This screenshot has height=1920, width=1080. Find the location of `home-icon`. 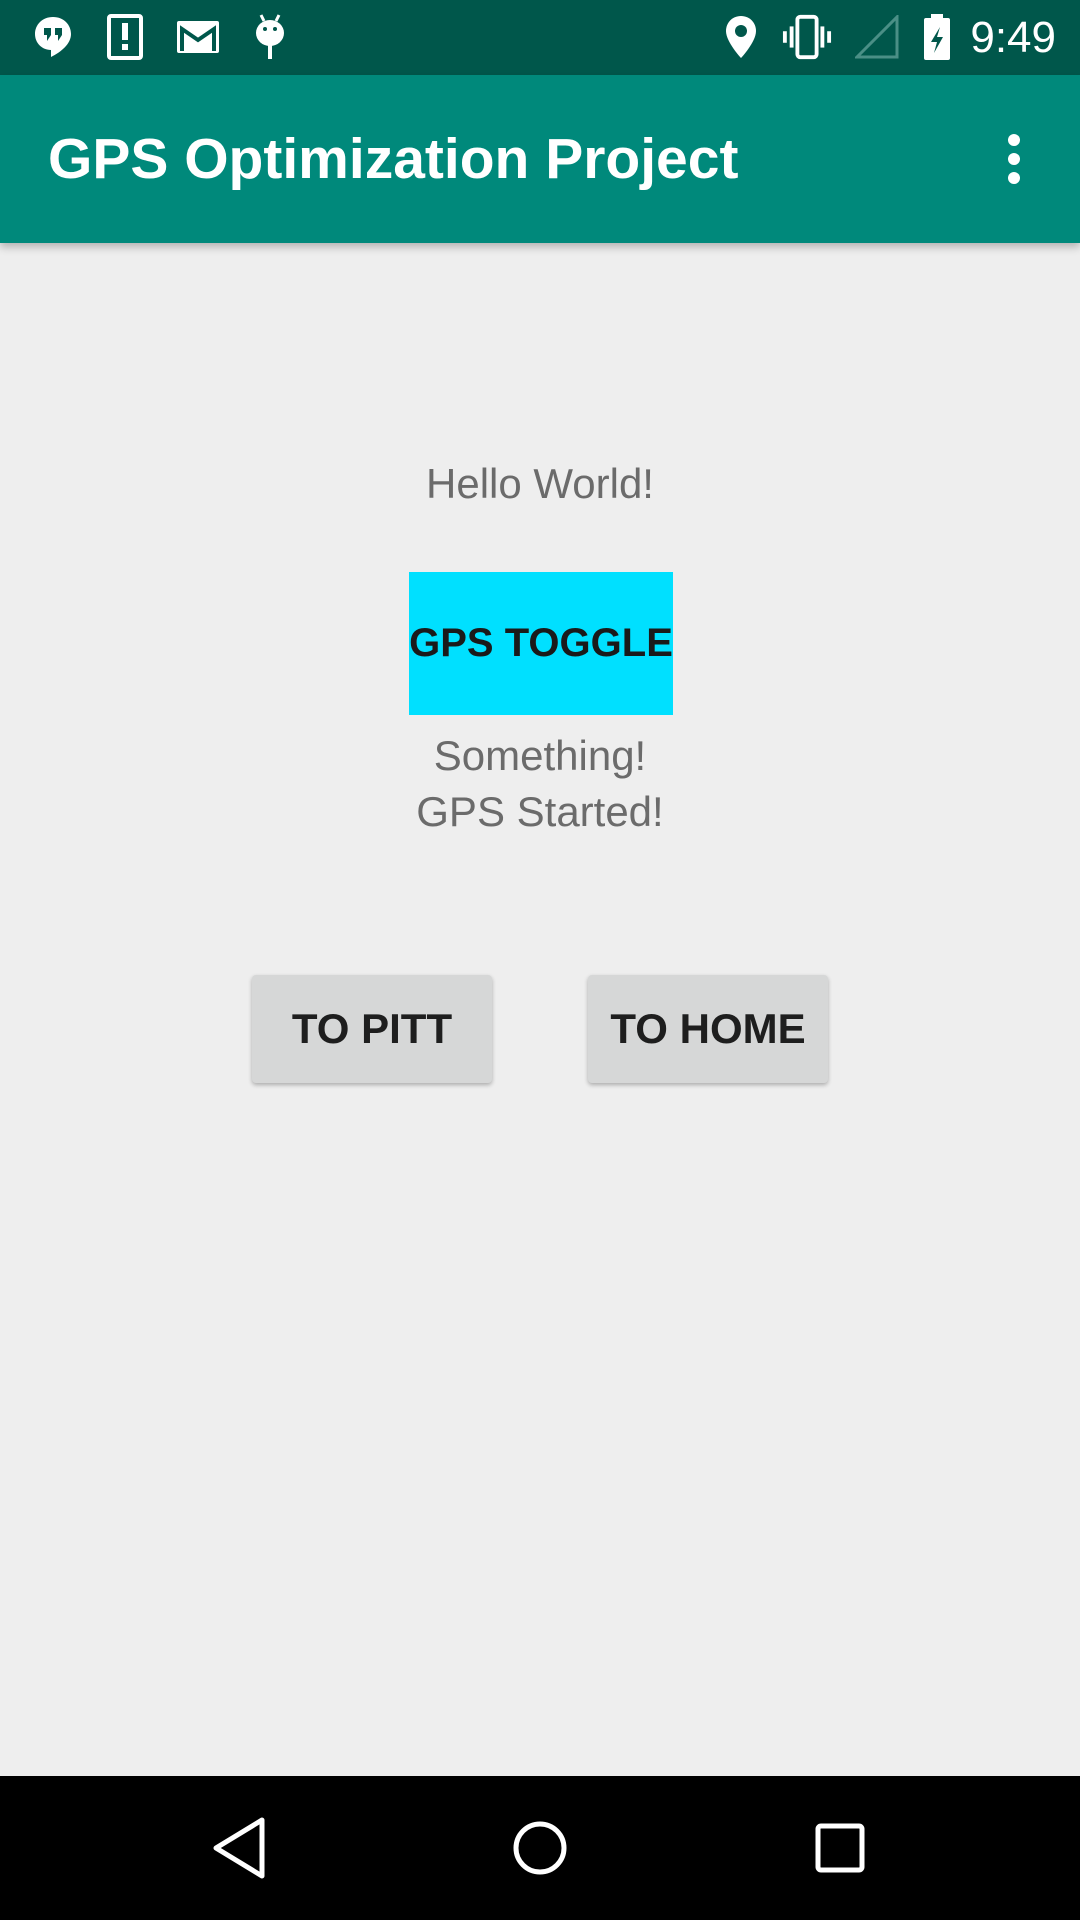

home-icon is located at coordinates (540, 1848).